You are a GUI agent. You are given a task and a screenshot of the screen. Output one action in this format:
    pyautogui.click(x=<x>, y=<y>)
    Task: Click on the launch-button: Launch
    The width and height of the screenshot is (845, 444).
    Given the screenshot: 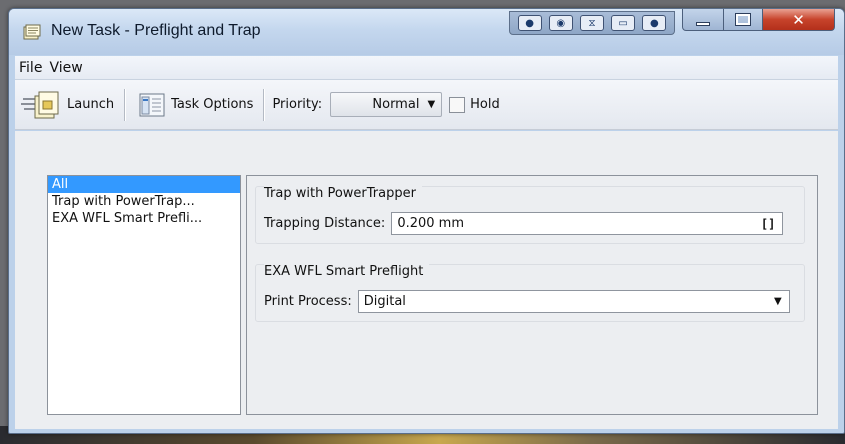 What is the action you would take?
    pyautogui.click(x=67, y=105)
    